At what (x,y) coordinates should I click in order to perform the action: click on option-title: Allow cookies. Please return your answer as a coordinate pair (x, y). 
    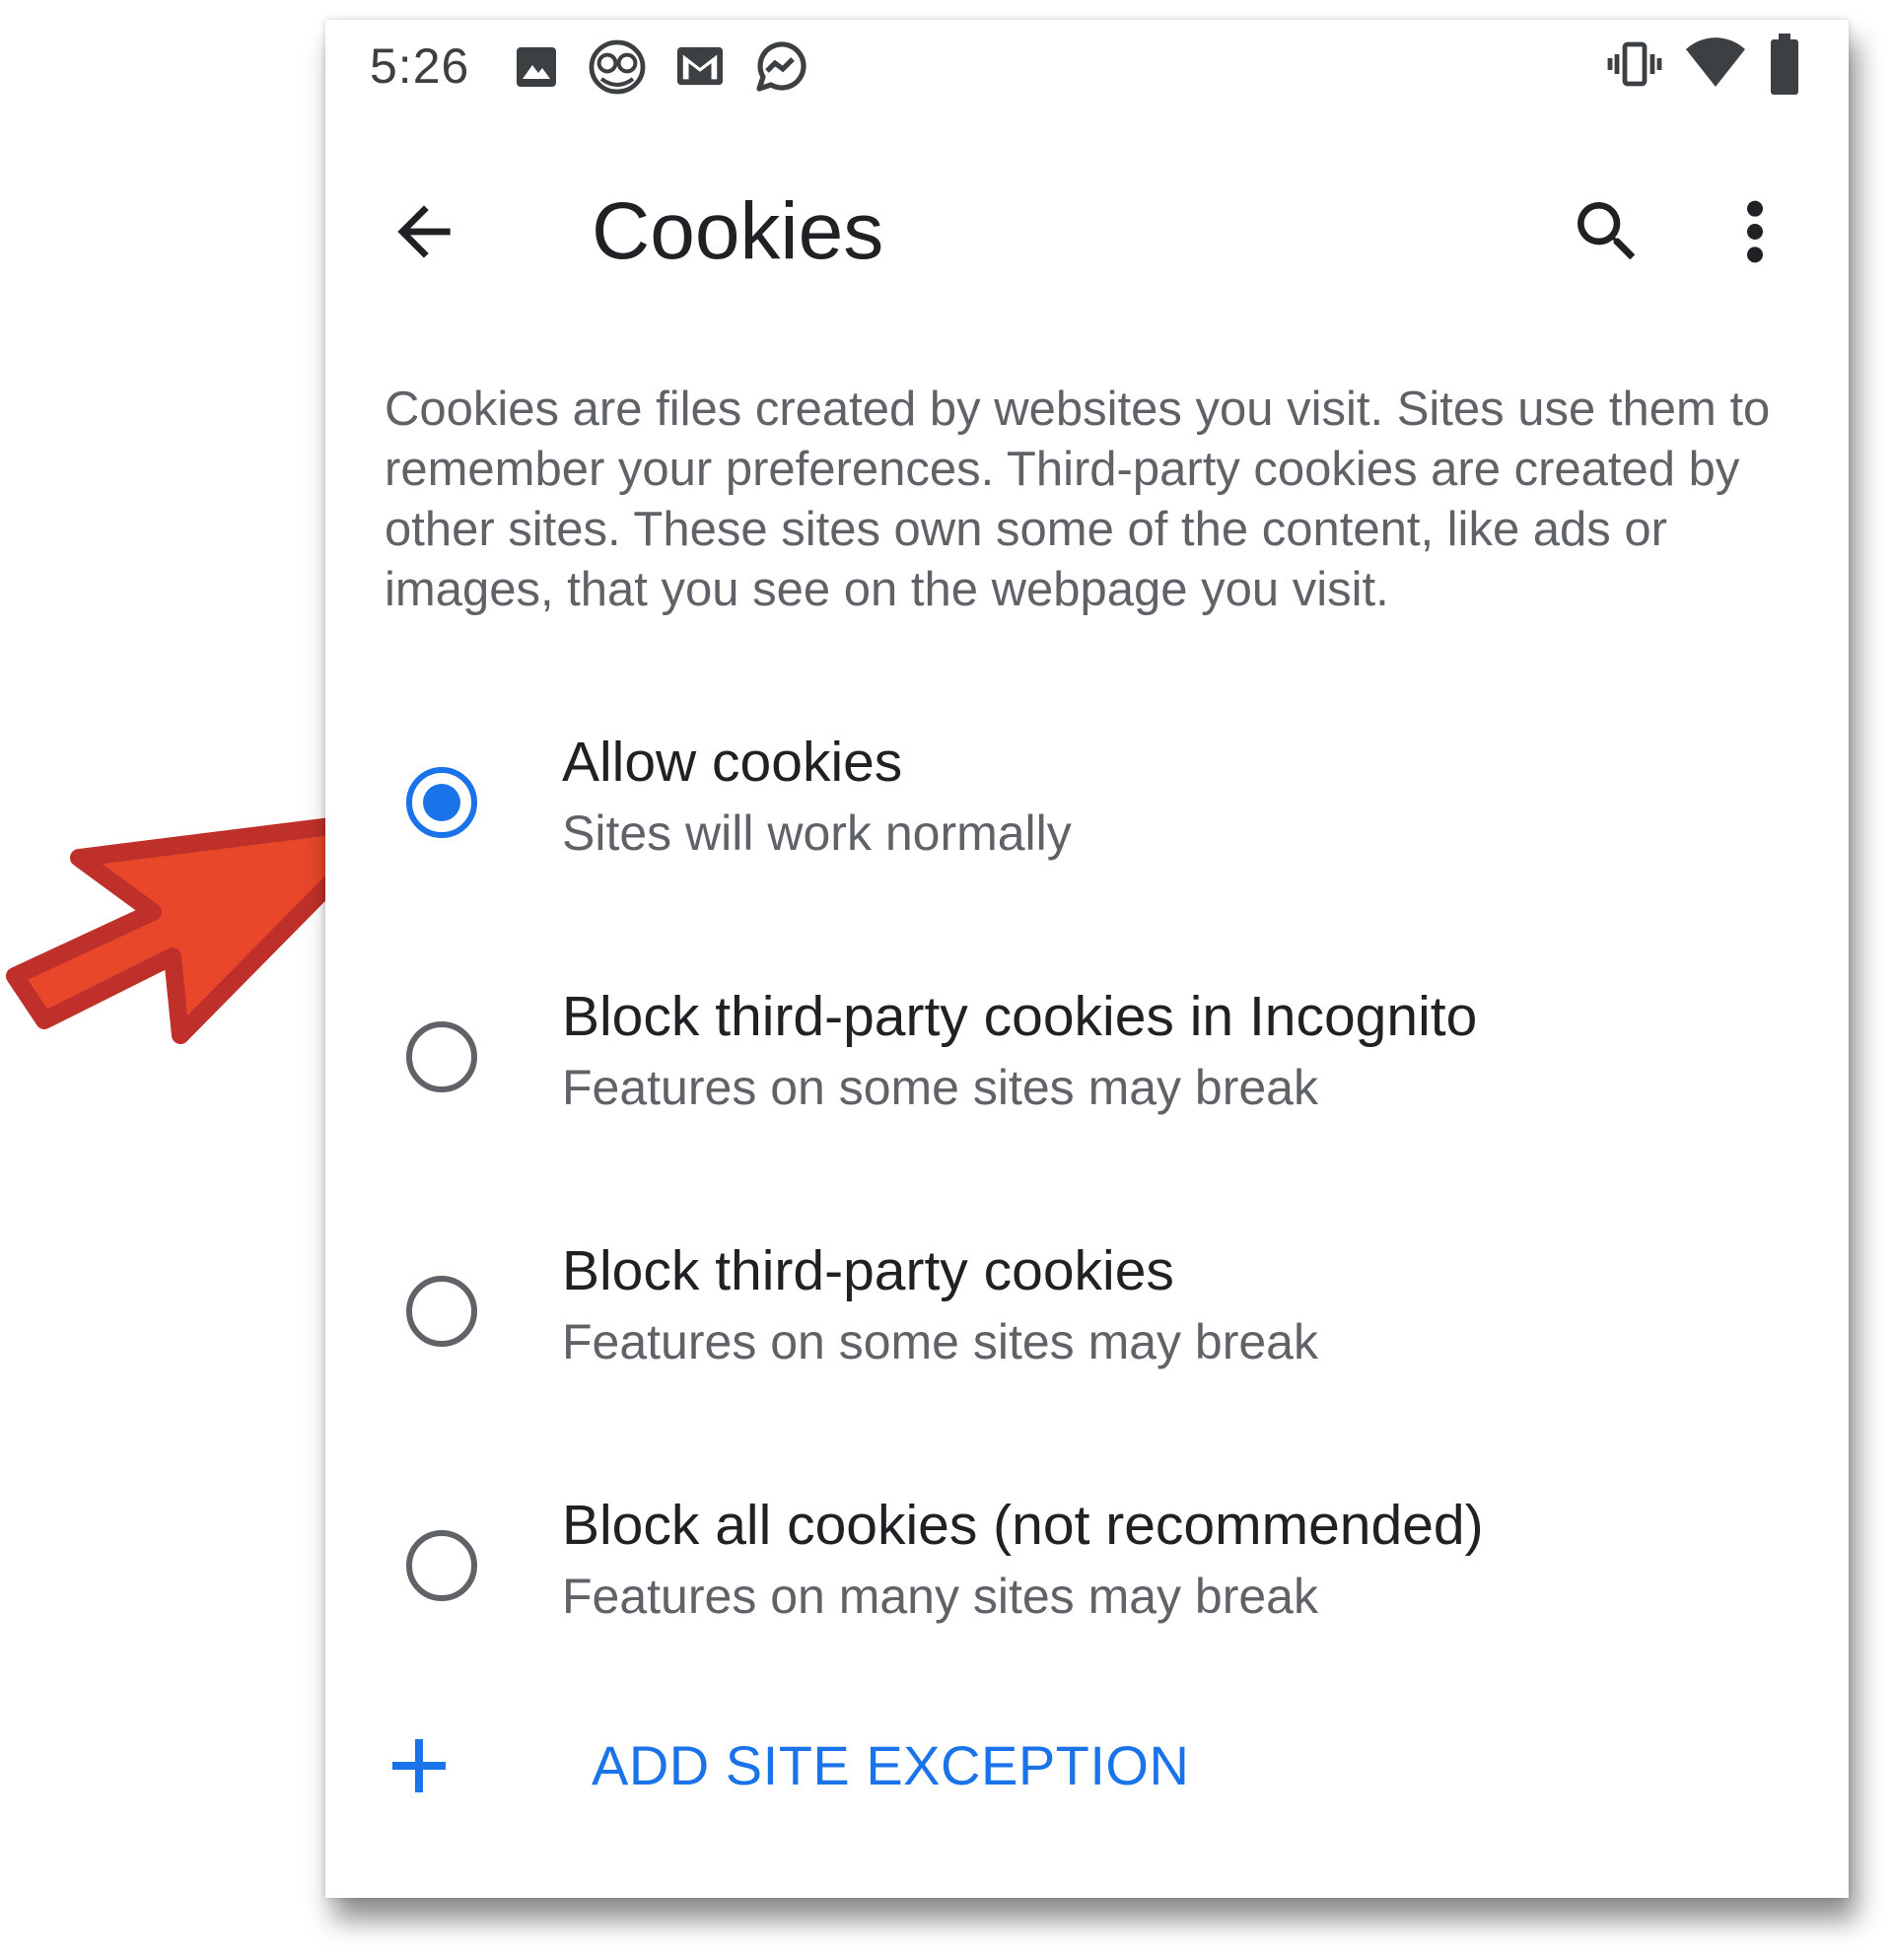
    Looking at the image, I should click on (732, 762).